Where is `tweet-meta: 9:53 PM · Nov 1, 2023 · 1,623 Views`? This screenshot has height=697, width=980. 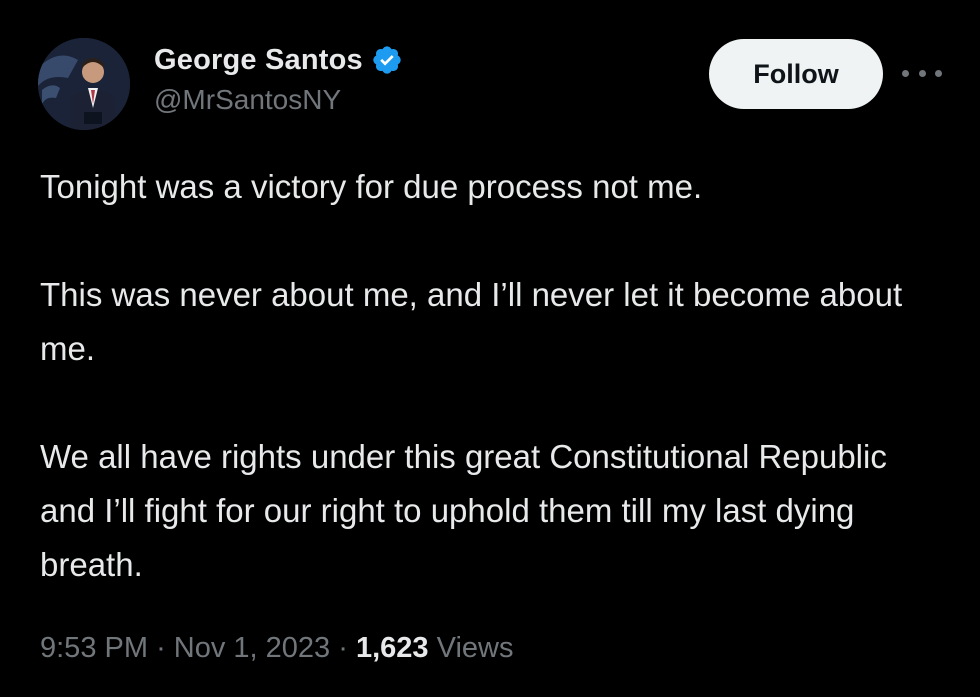
tweet-meta: 9:53 PM · Nov 1, 2023 · 1,623 Views is located at coordinates (276, 648).